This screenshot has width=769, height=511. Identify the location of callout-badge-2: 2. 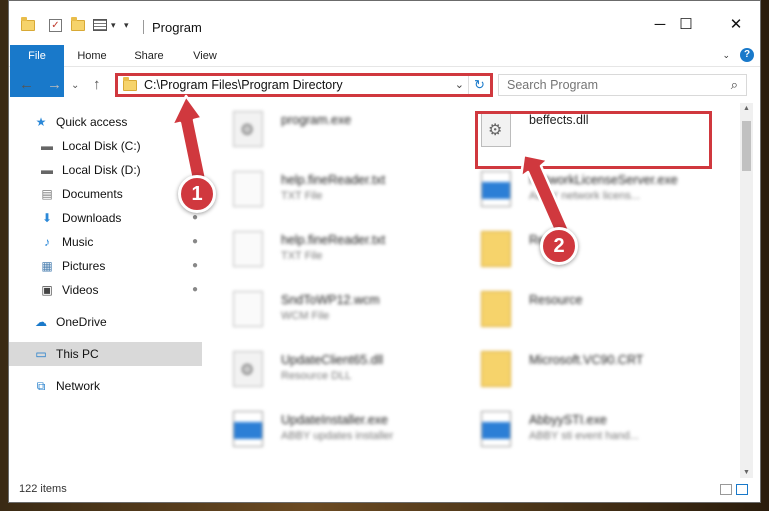
(559, 246).